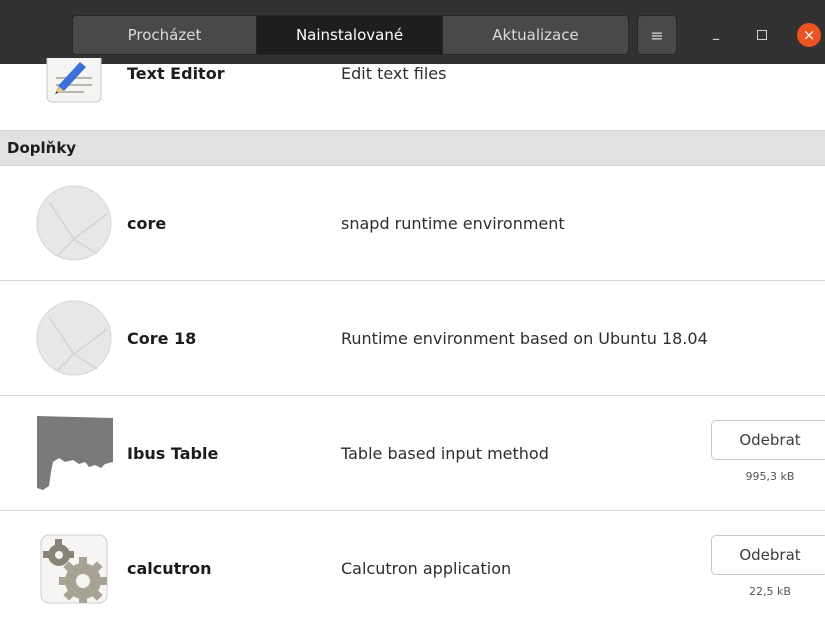  I want to click on section-header-addons: Doplňky, so click(412, 148).